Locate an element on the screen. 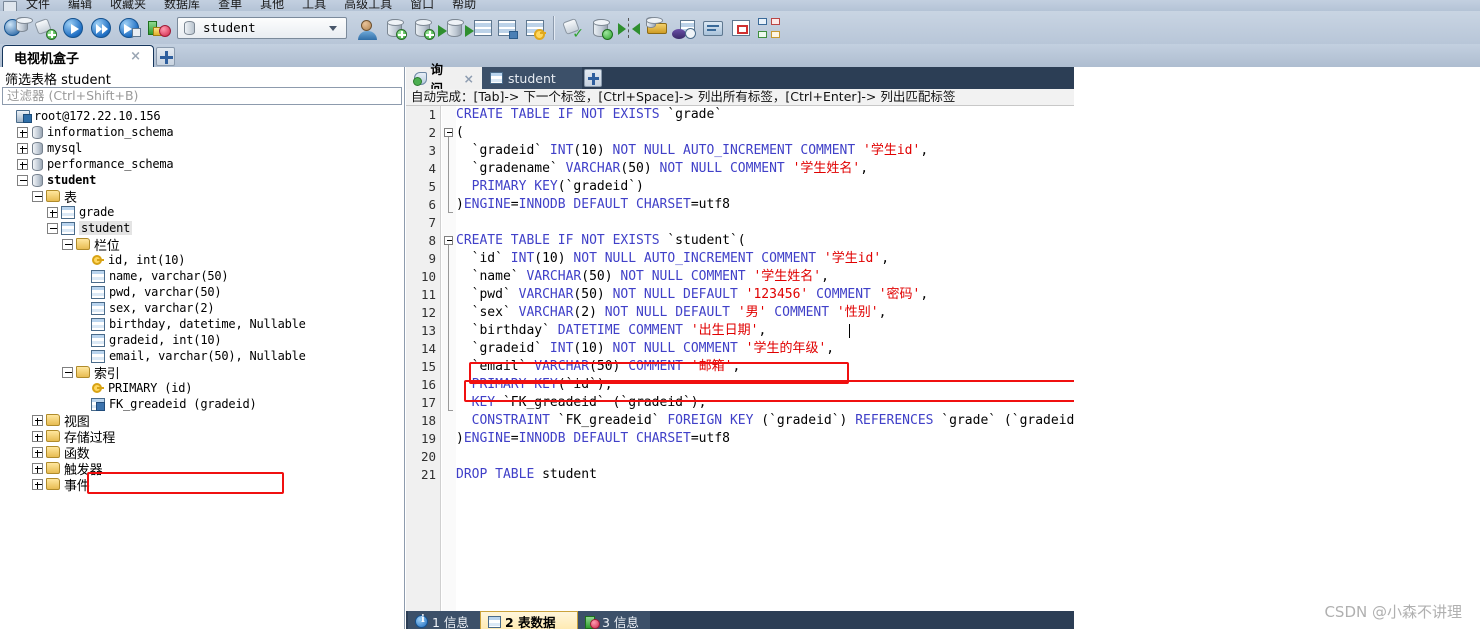  import-data-icon is located at coordinates (451, 28).